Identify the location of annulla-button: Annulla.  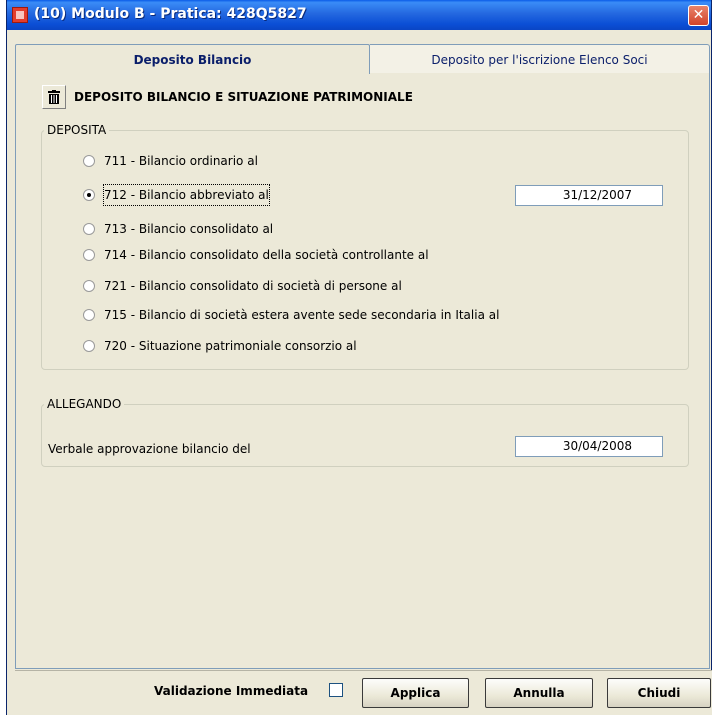
(539, 693).